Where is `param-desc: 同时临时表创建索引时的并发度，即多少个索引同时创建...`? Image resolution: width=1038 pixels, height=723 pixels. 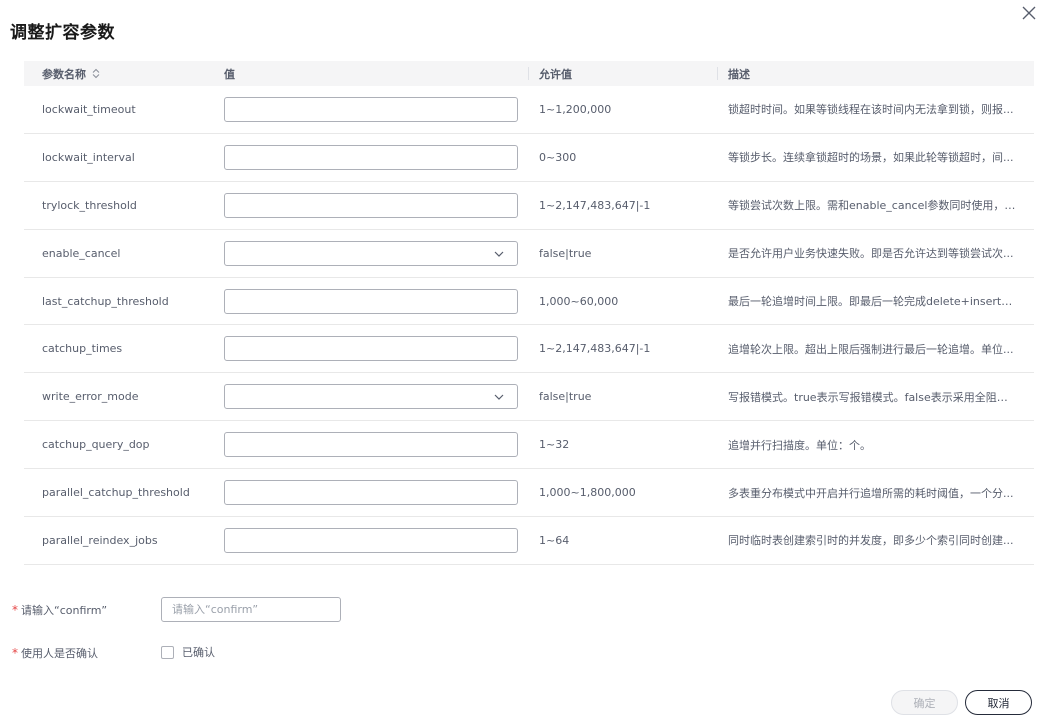
param-desc: 同时临时表创建索引时的并发度，即多少个索引同时创建... is located at coordinates (873, 540).